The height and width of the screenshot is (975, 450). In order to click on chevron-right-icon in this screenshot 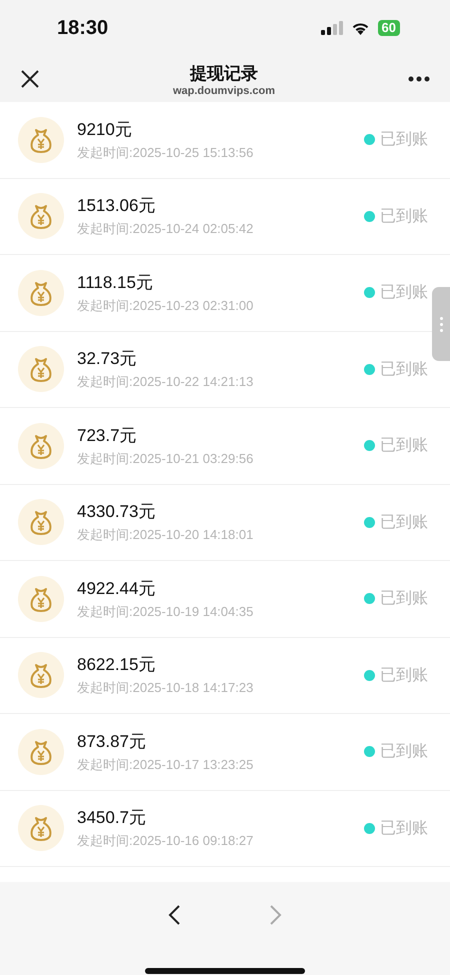, I will do `click(276, 915)`.